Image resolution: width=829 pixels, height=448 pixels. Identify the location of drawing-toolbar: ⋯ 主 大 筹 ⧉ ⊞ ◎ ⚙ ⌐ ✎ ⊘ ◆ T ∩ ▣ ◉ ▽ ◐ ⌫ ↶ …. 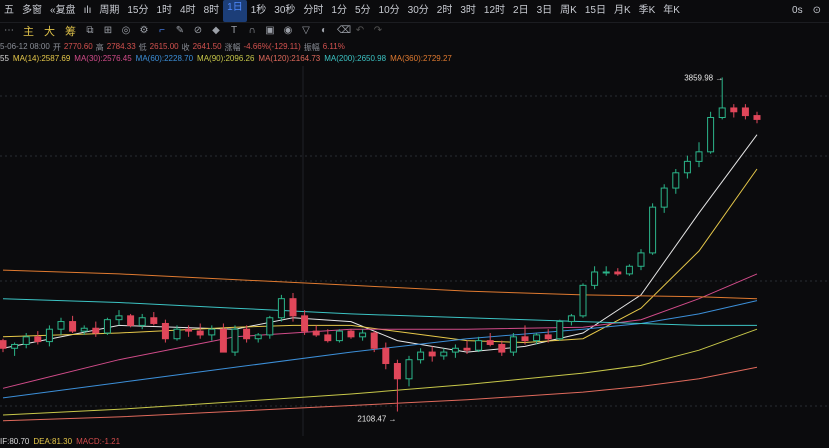
(414, 31).